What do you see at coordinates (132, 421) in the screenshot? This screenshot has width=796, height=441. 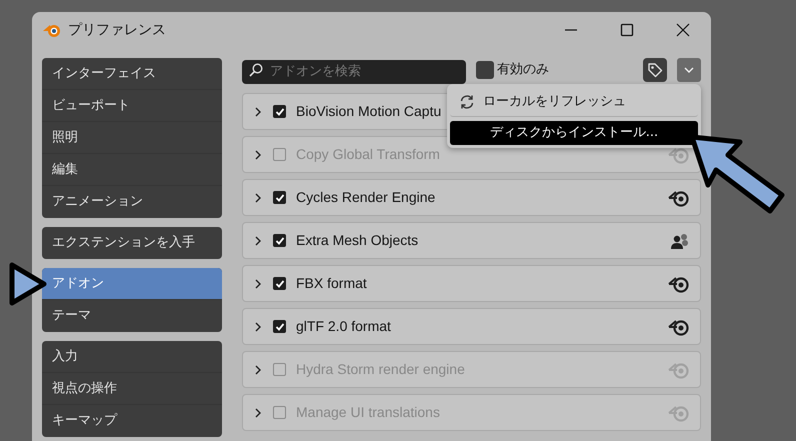 I see `sidebar-item: キーマップ` at bounding box center [132, 421].